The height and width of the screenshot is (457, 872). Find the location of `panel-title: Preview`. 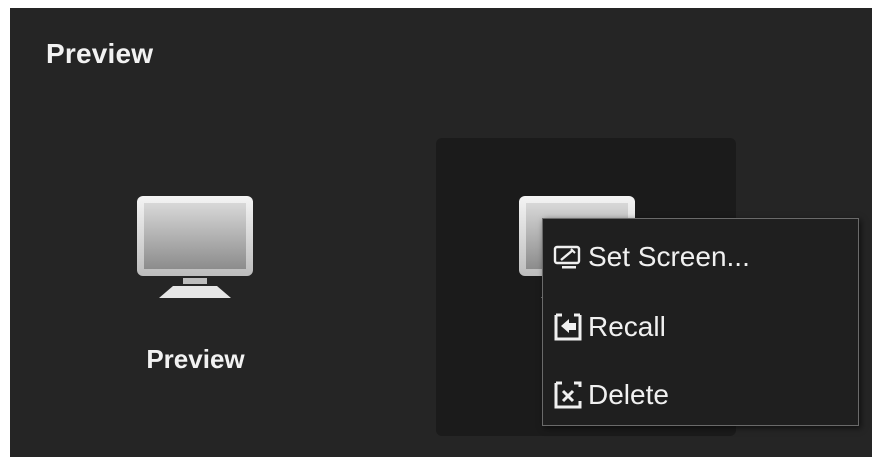

panel-title: Preview is located at coordinates (100, 53).